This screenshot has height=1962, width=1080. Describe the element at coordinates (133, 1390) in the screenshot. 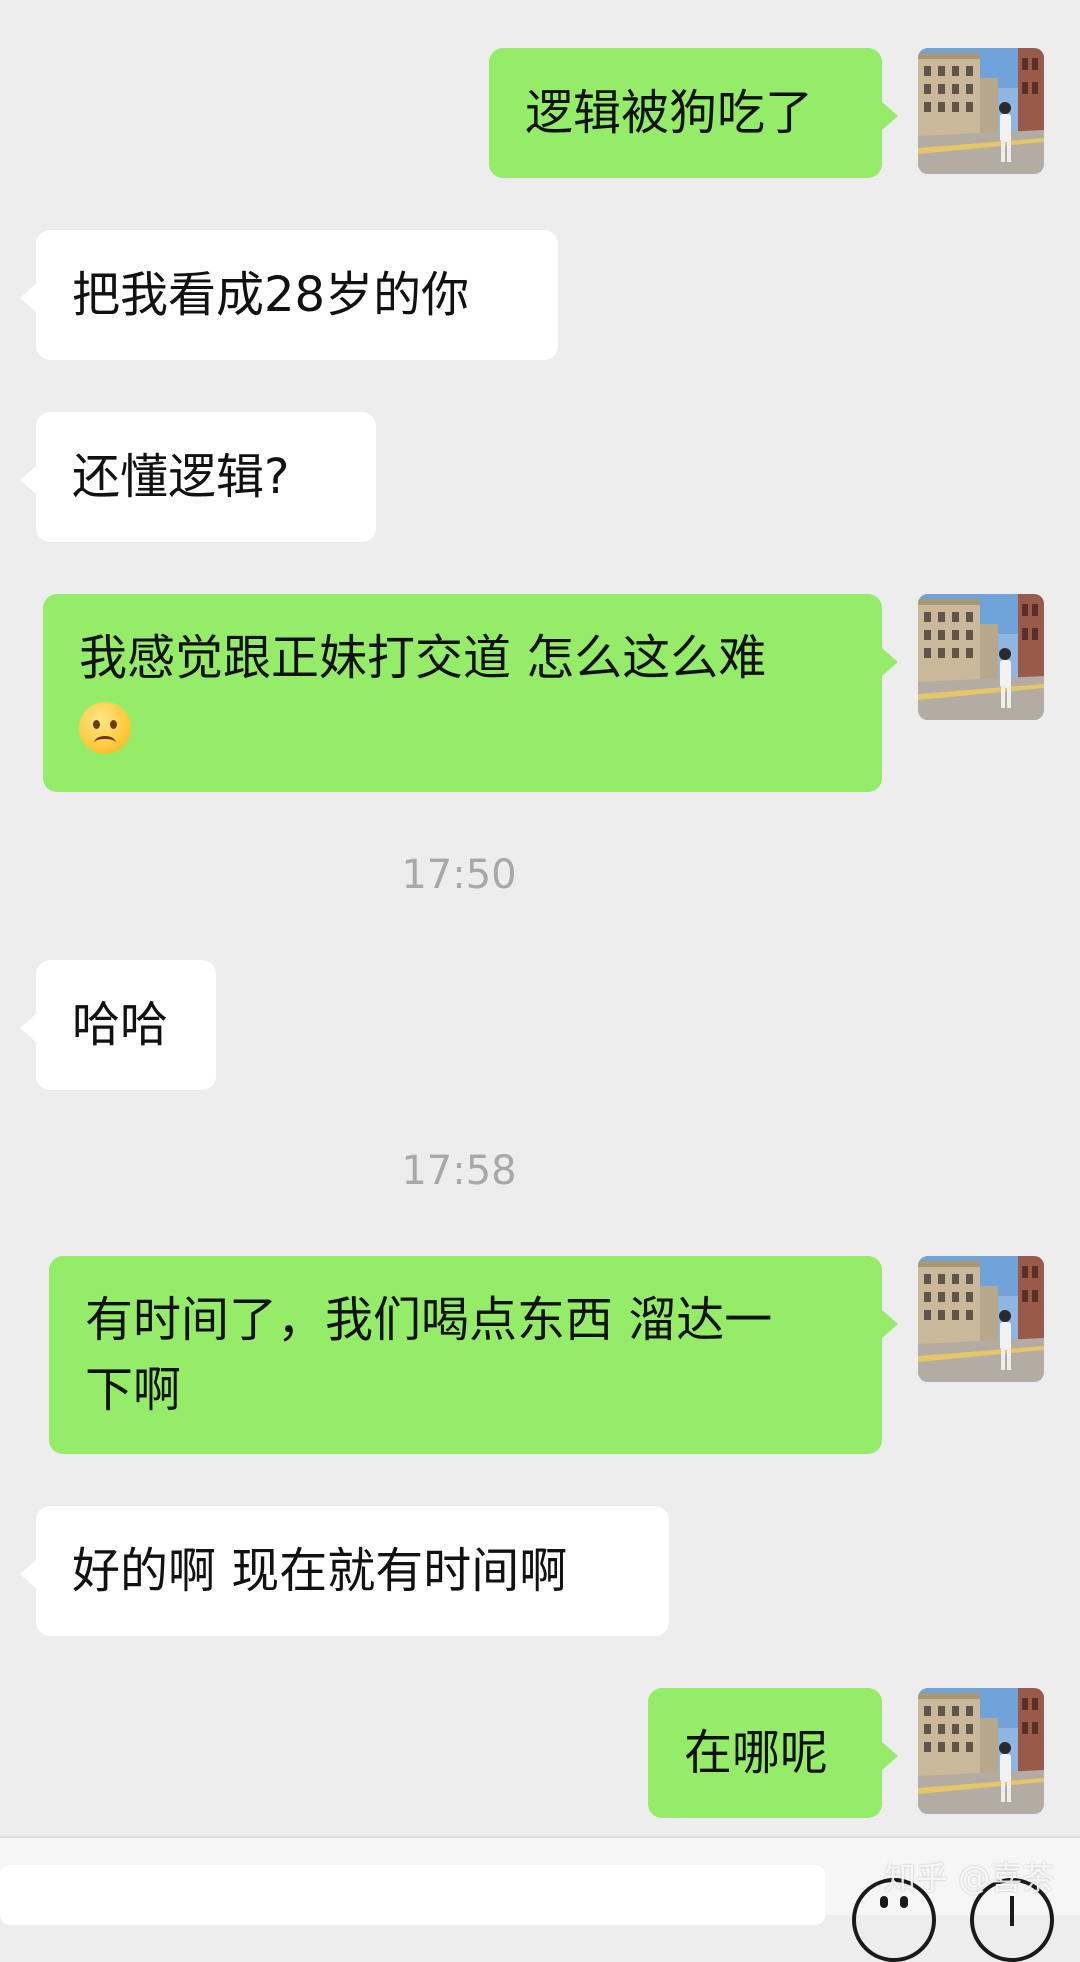

I see `message-text-line2: 下啊` at that location.